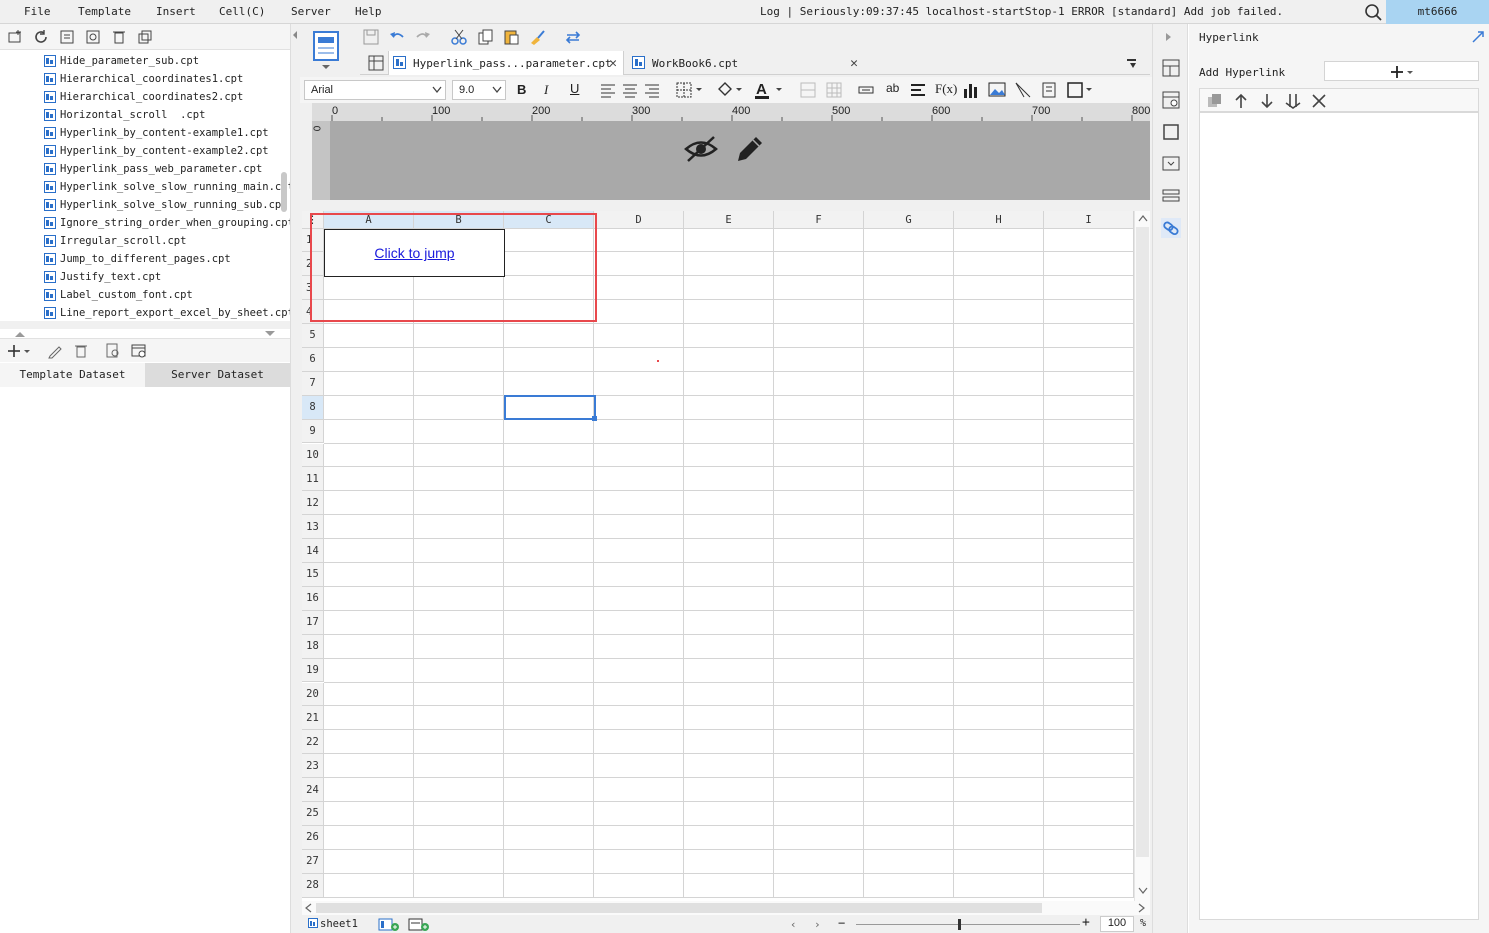  Describe the element at coordinates (866, 90) in the screenshot. I see `text-wrap-icon` at that location.